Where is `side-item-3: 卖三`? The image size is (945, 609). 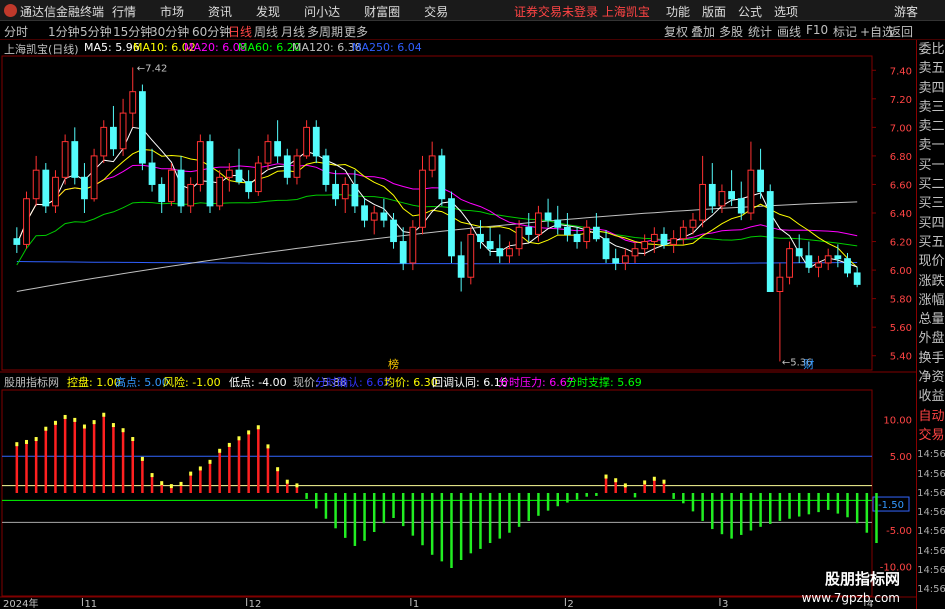
side-item-3: 卖三 is located at coordinates (931, 107).